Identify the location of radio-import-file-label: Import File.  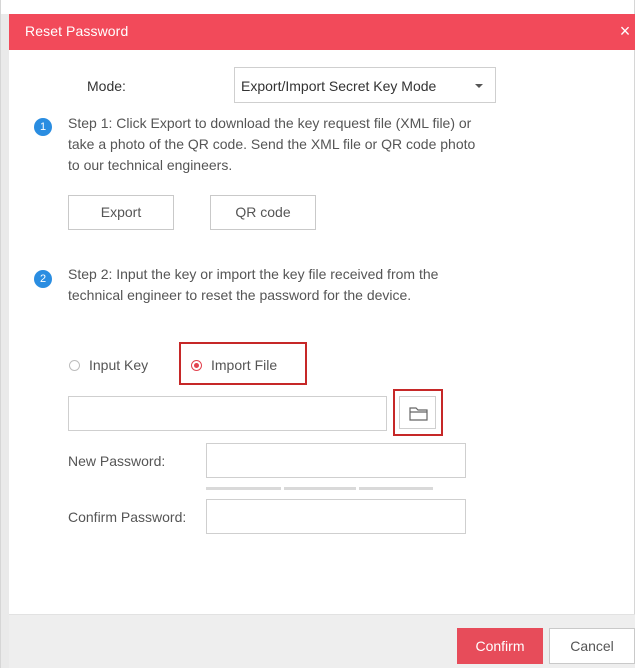
(244, 365).